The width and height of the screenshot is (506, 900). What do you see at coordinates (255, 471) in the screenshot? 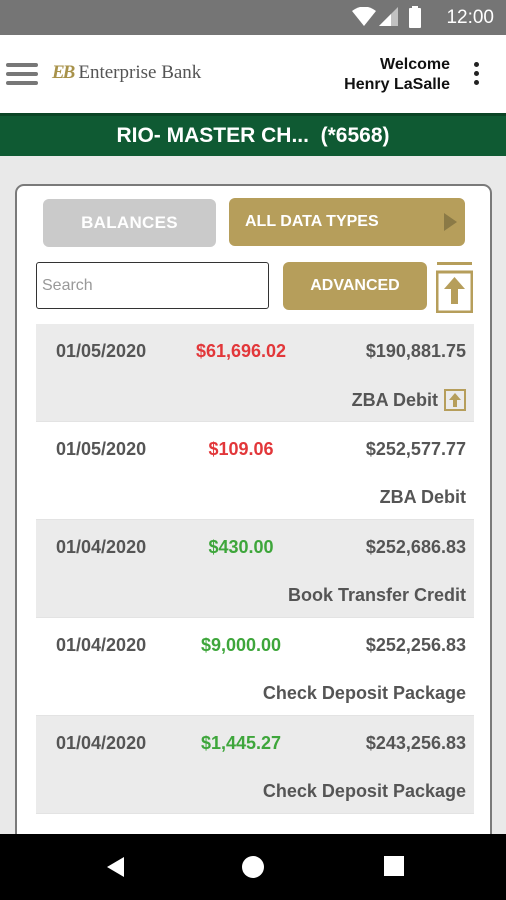
I see `transaction-row: 01/05/2020 $109.06 $252,577.77 ZBA Debit` at bounding box center [255, 471].